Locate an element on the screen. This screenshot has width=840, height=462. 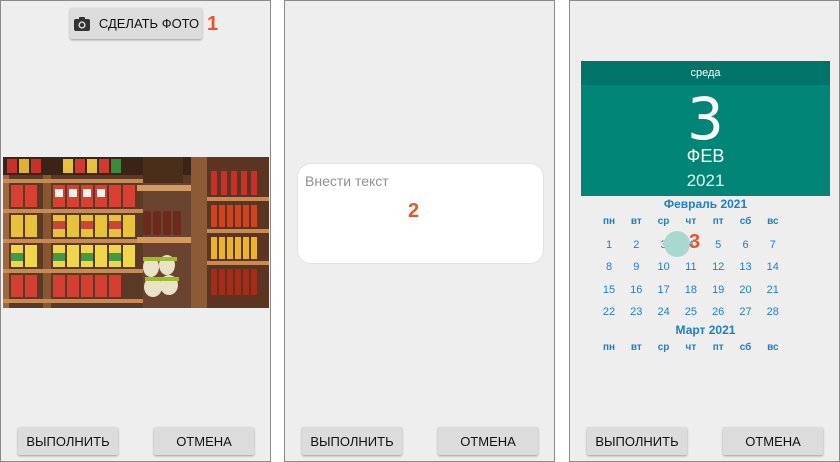
selected-day-highlight is located at coordinates (677, 244).